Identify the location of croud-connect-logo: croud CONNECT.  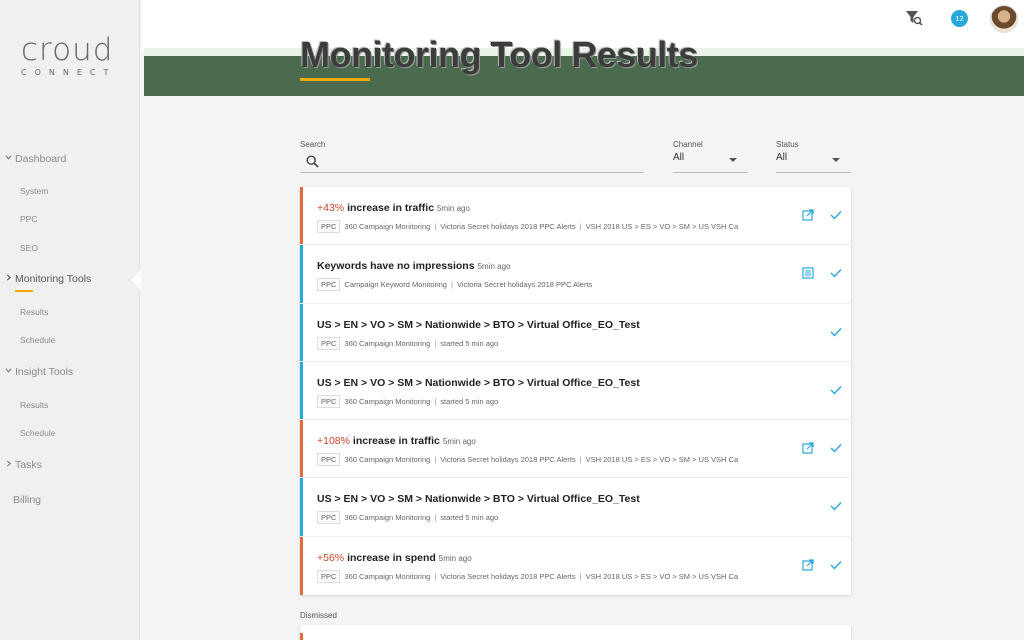
(71, 55).